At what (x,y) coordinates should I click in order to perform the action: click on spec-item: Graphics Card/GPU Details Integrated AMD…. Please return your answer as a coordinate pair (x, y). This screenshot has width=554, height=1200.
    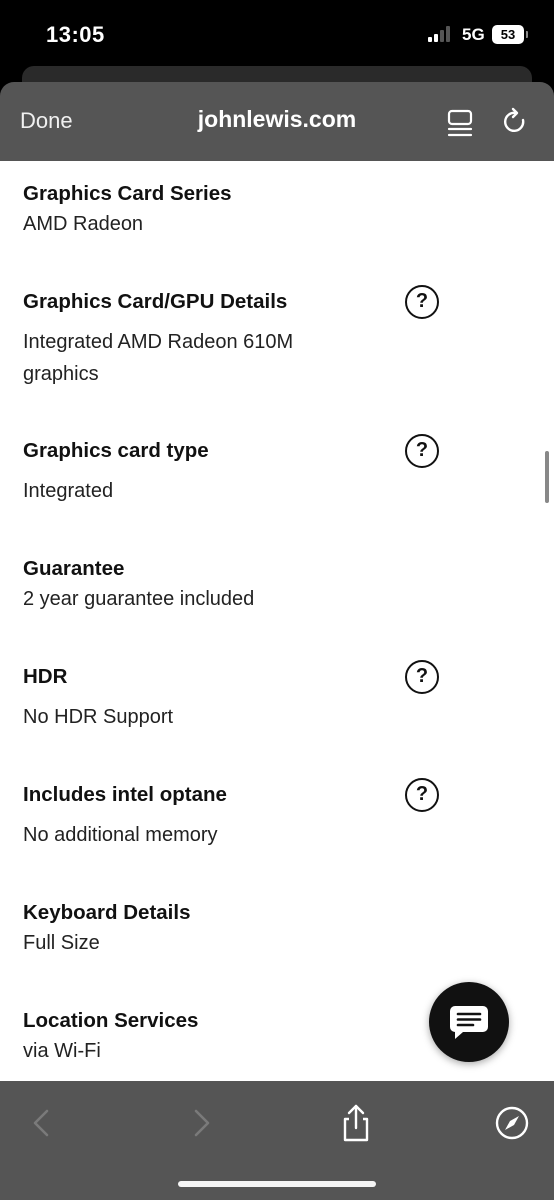
    Looking at the image, I should click on (238, 340).